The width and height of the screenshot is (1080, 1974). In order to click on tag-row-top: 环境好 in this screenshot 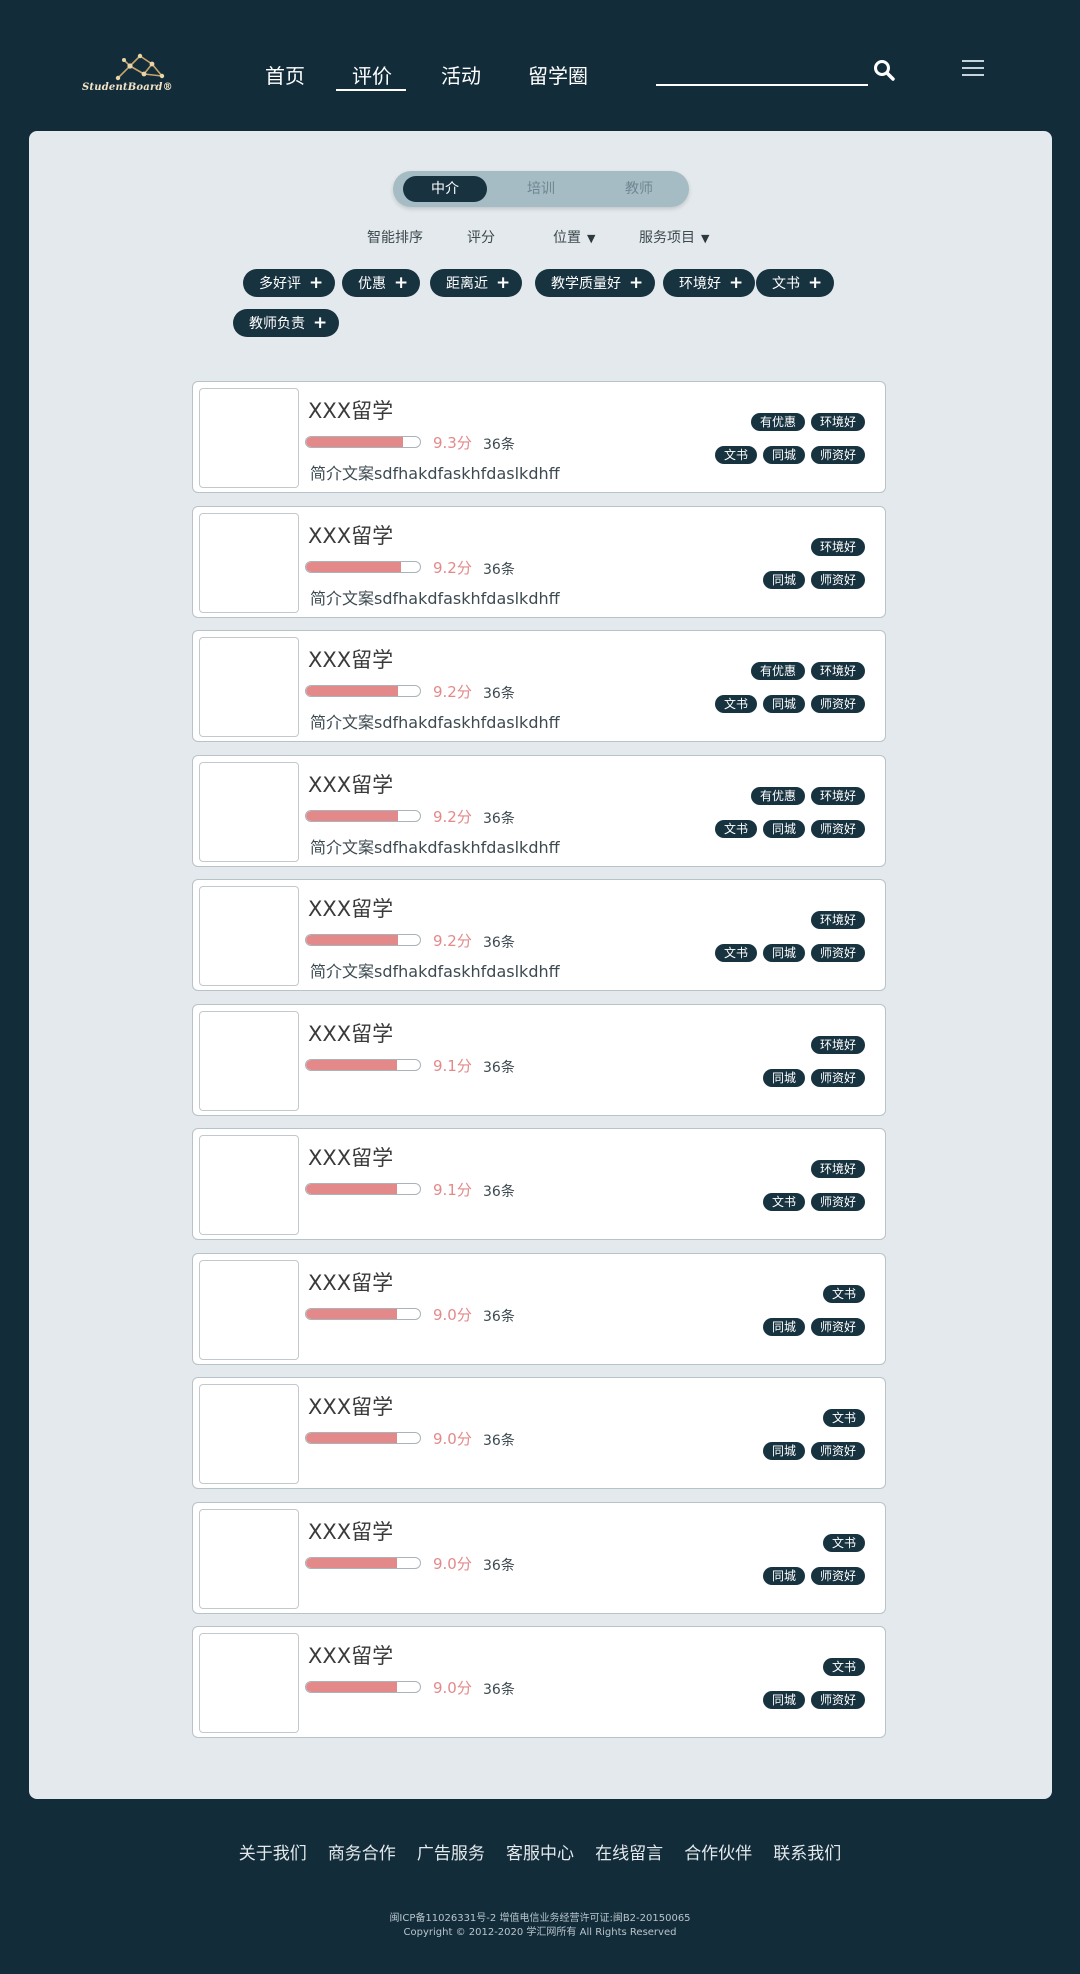, I will do `click(837, 920)`.